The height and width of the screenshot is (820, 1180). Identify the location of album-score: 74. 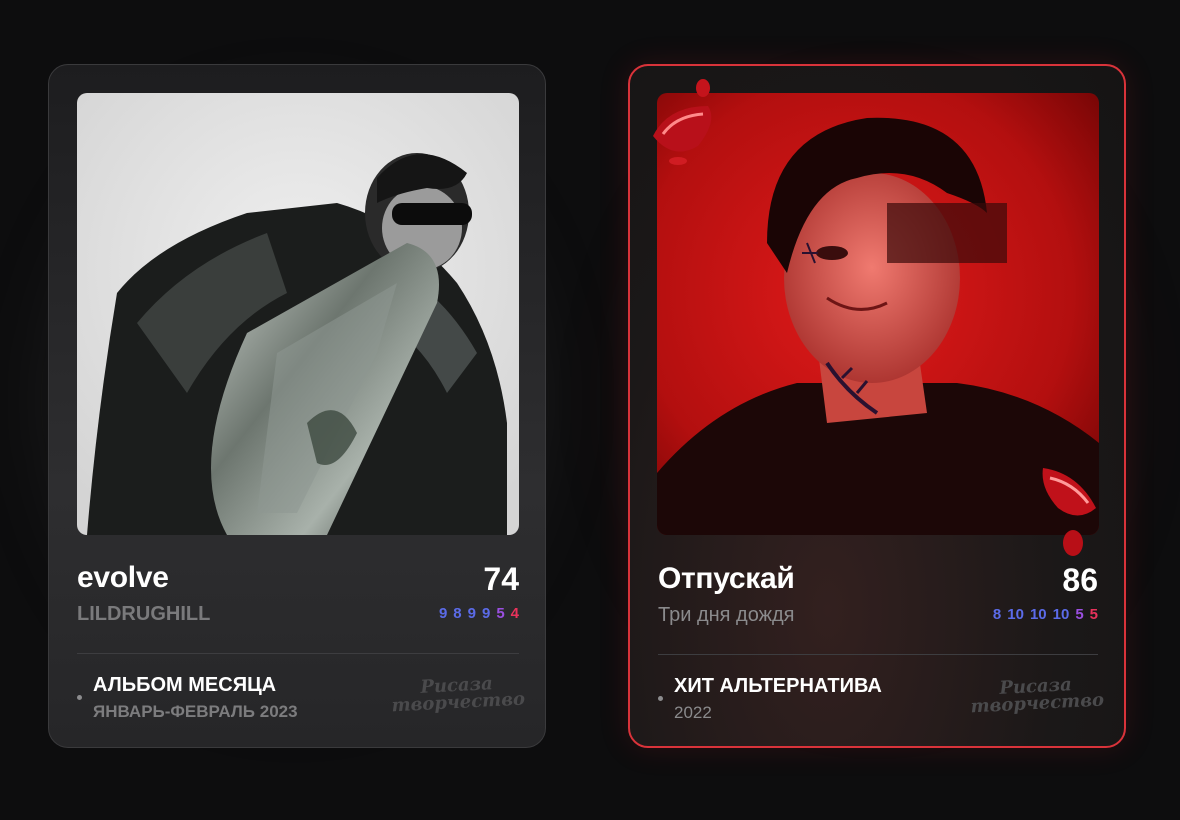
(501, 579).